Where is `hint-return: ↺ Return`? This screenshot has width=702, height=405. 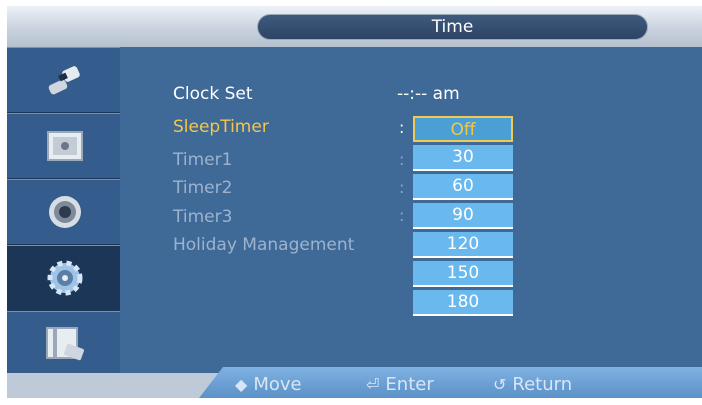 hint-return: ↺ Return is located at coordinates (532, 384).